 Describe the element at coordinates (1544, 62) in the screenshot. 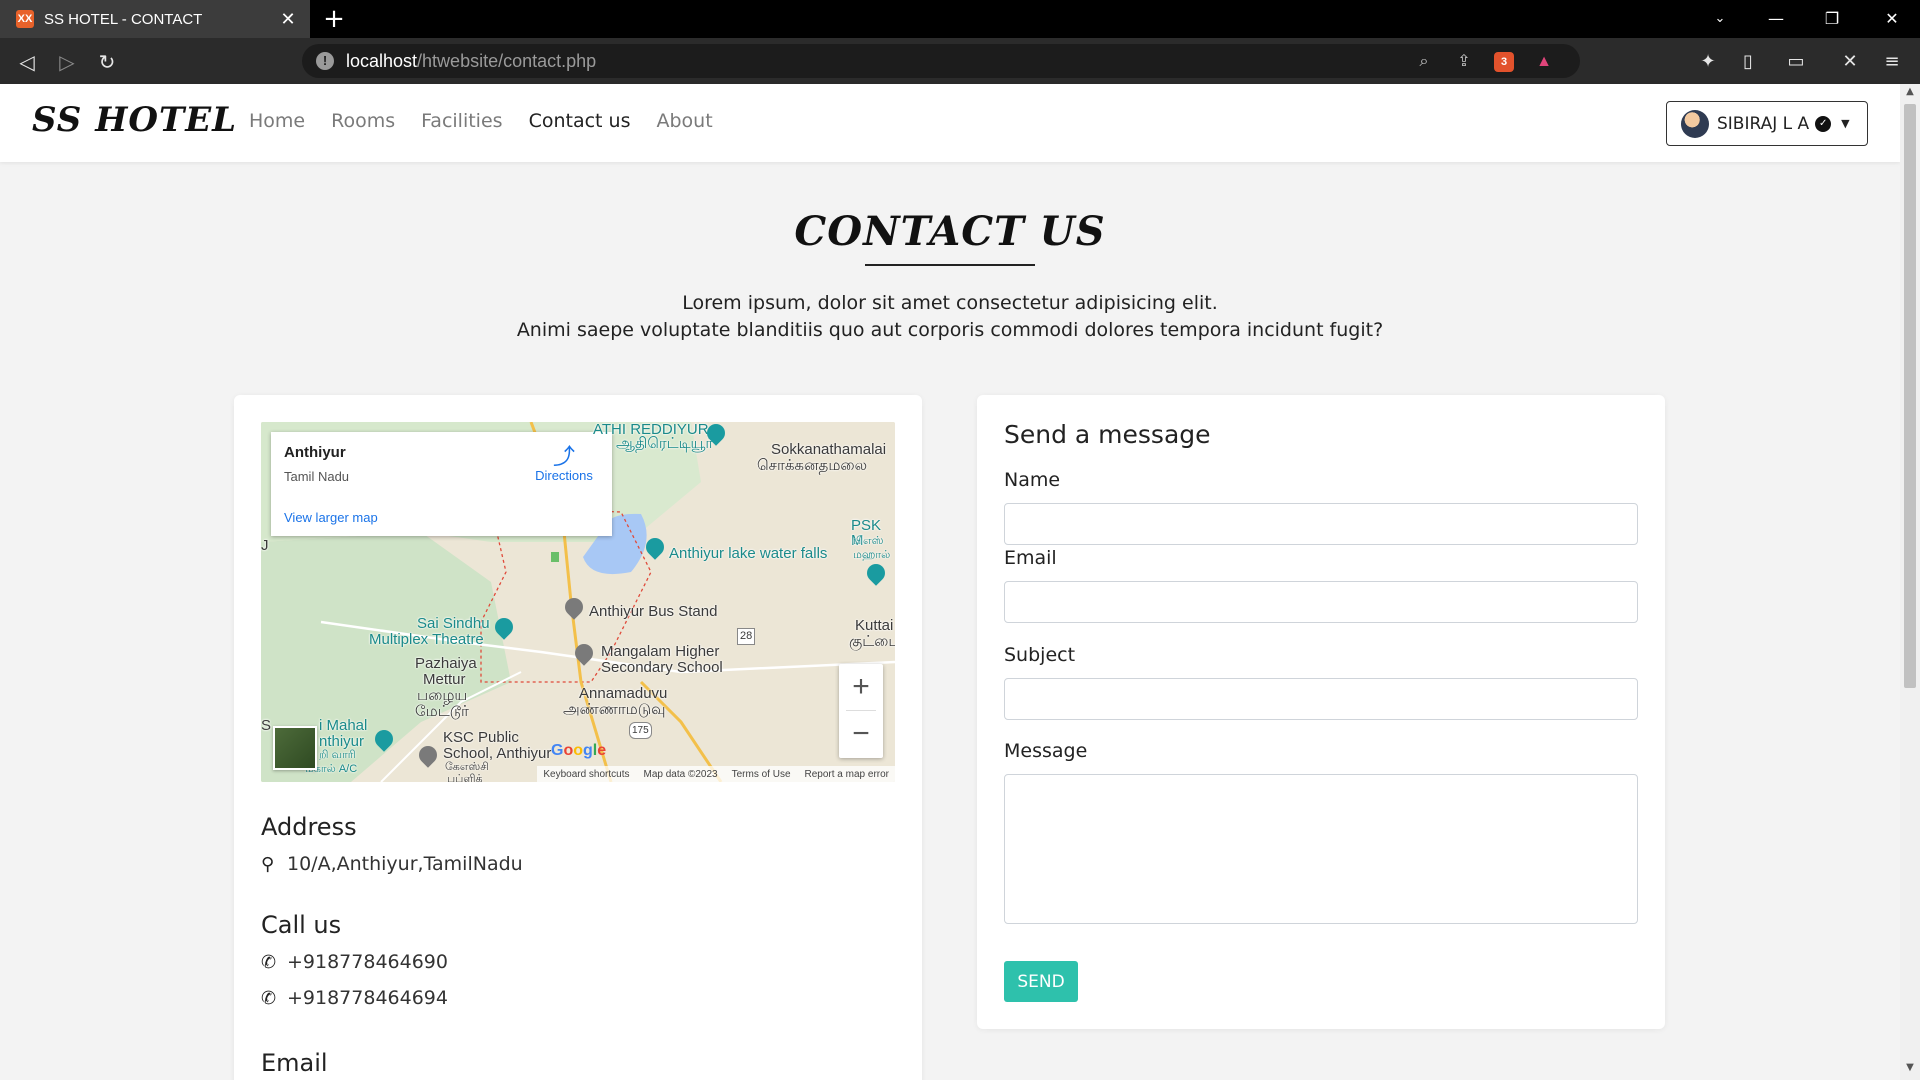

I see `brave-rewards-icon: ▲` at that location.